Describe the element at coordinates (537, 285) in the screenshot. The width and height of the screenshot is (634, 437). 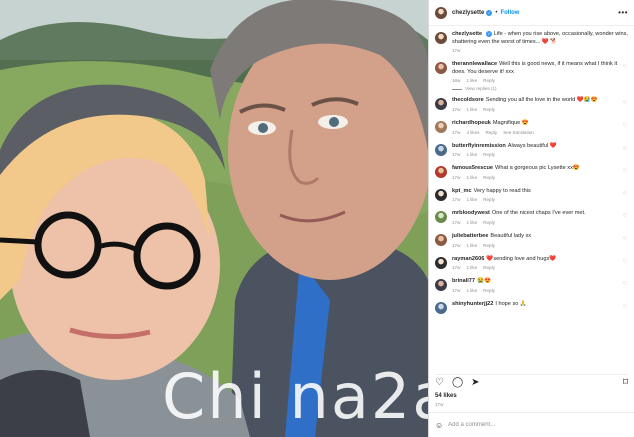
I see `comment-body: brinall77 😭😍 17w 1 like Reply` at that location.